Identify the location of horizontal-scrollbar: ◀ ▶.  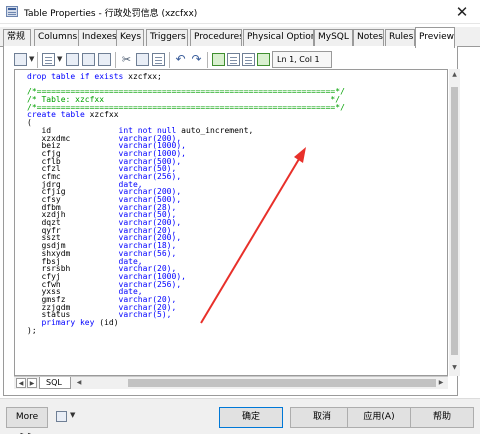
(260, 383).